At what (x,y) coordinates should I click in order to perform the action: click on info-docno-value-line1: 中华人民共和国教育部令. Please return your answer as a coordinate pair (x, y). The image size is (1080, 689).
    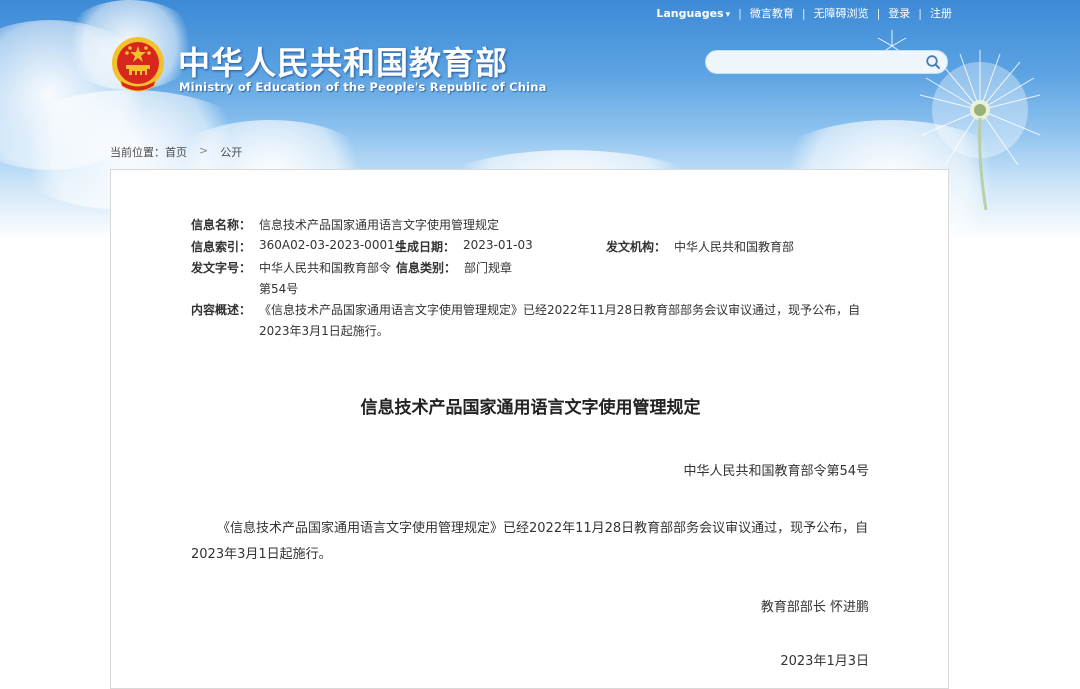
    Looking at the image, I should click on (325, 268).